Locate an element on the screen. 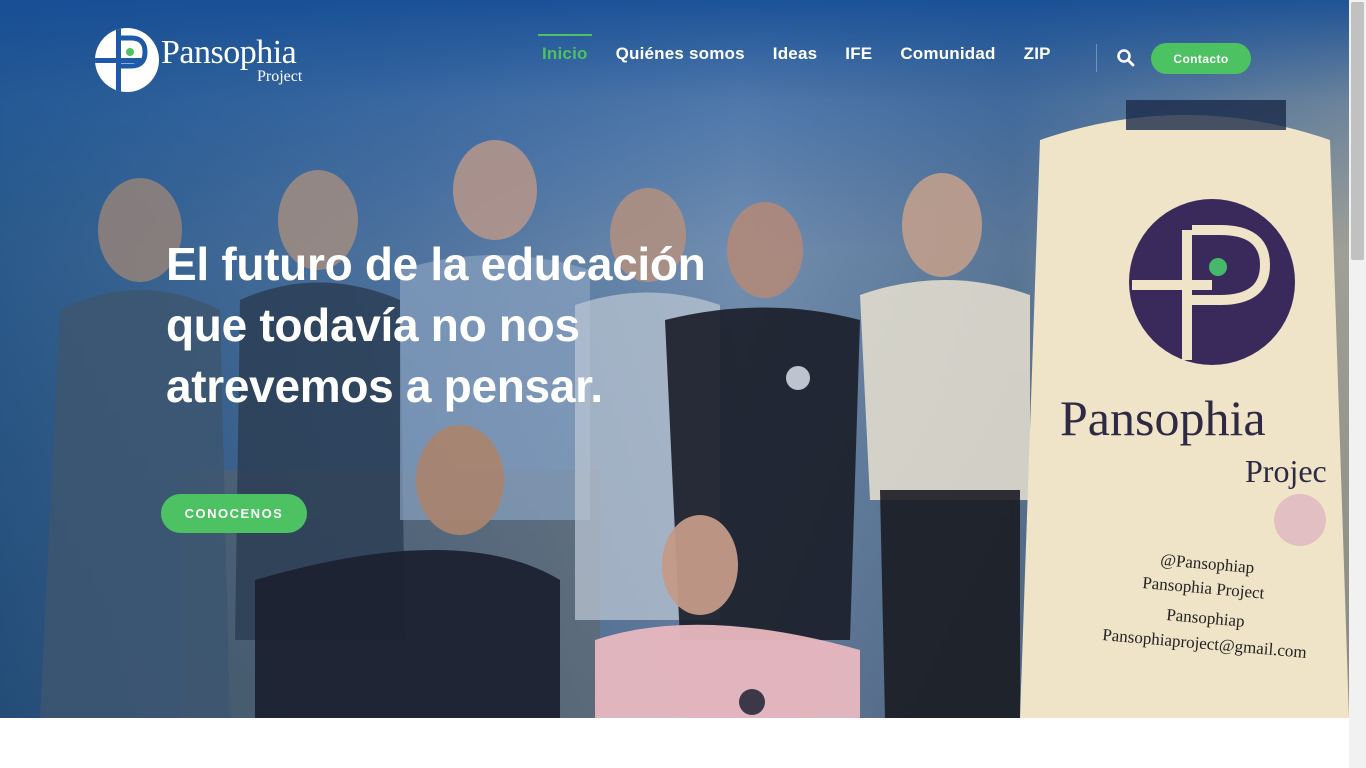 The width and height of the screenshot is (1366, 768). nav-divider is located at coordinates (1096, 58).